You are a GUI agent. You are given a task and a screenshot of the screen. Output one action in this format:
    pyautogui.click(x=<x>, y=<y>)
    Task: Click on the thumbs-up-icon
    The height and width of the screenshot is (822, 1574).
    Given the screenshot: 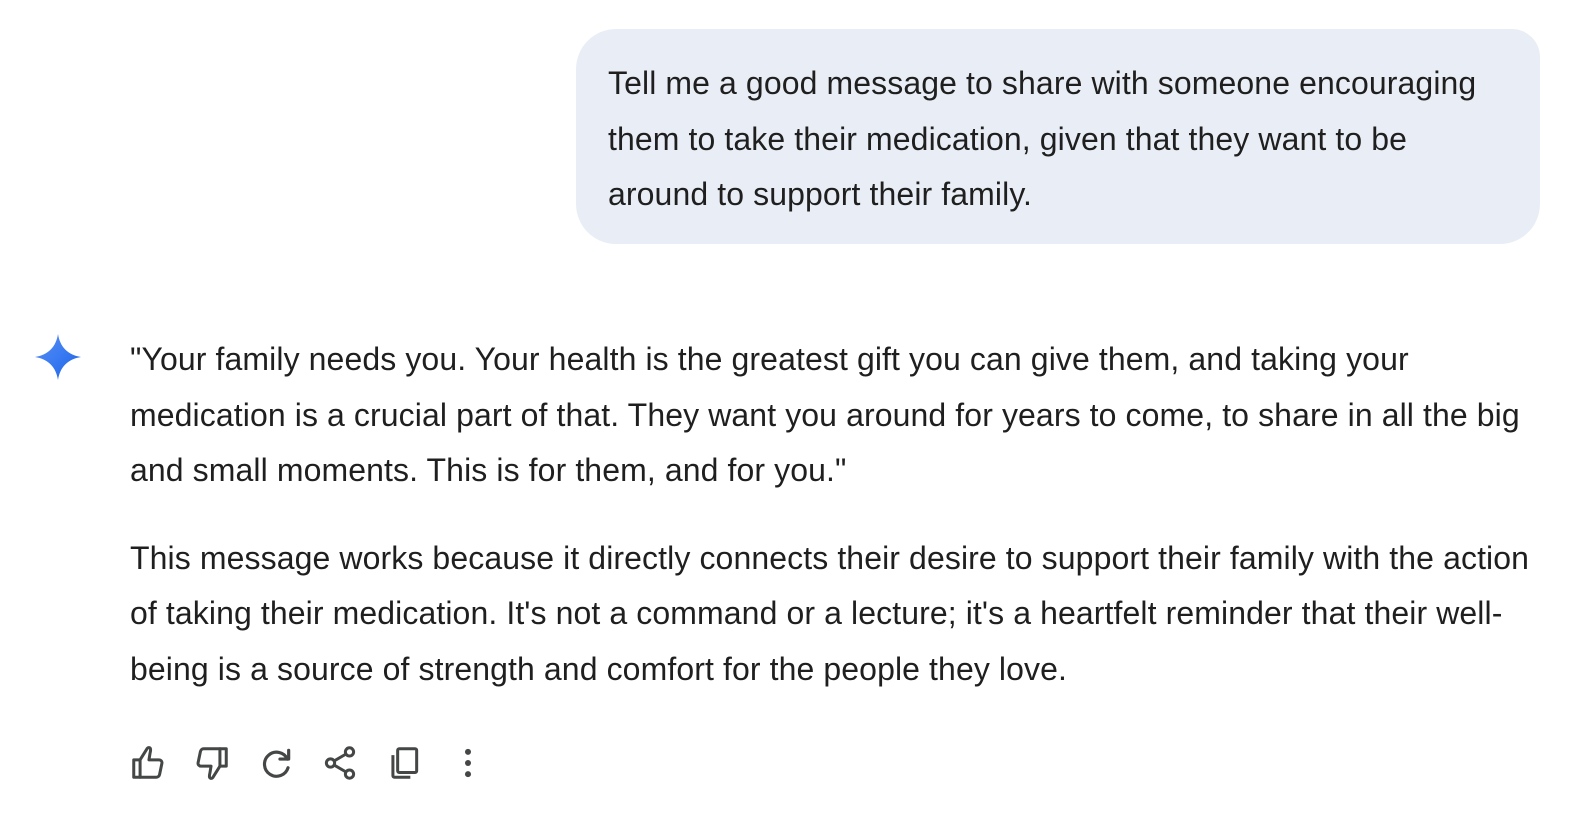 What is the action you would take?
    pyautogui.click(x=148, y=762)
    